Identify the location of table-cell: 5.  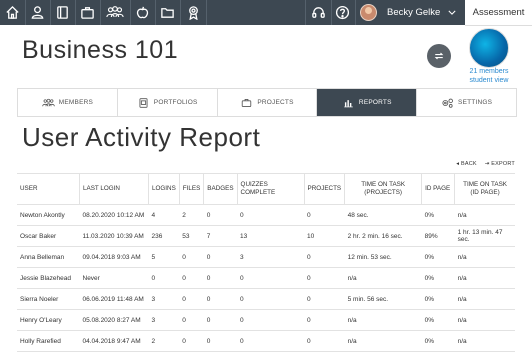
(164, 257).